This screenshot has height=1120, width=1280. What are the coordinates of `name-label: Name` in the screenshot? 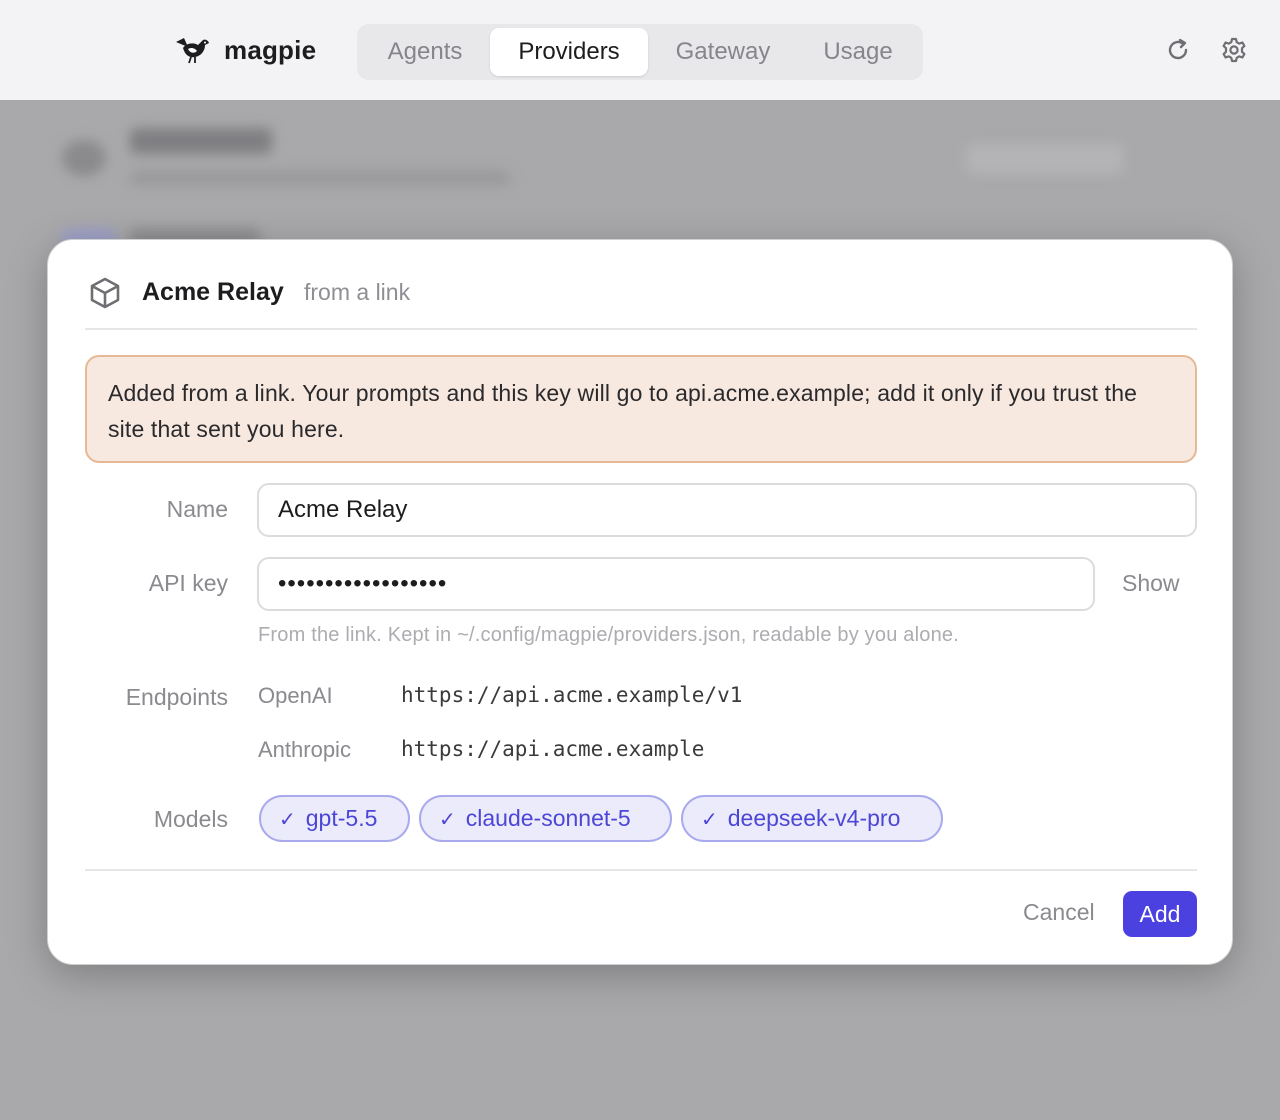 It's located at (197, 509).